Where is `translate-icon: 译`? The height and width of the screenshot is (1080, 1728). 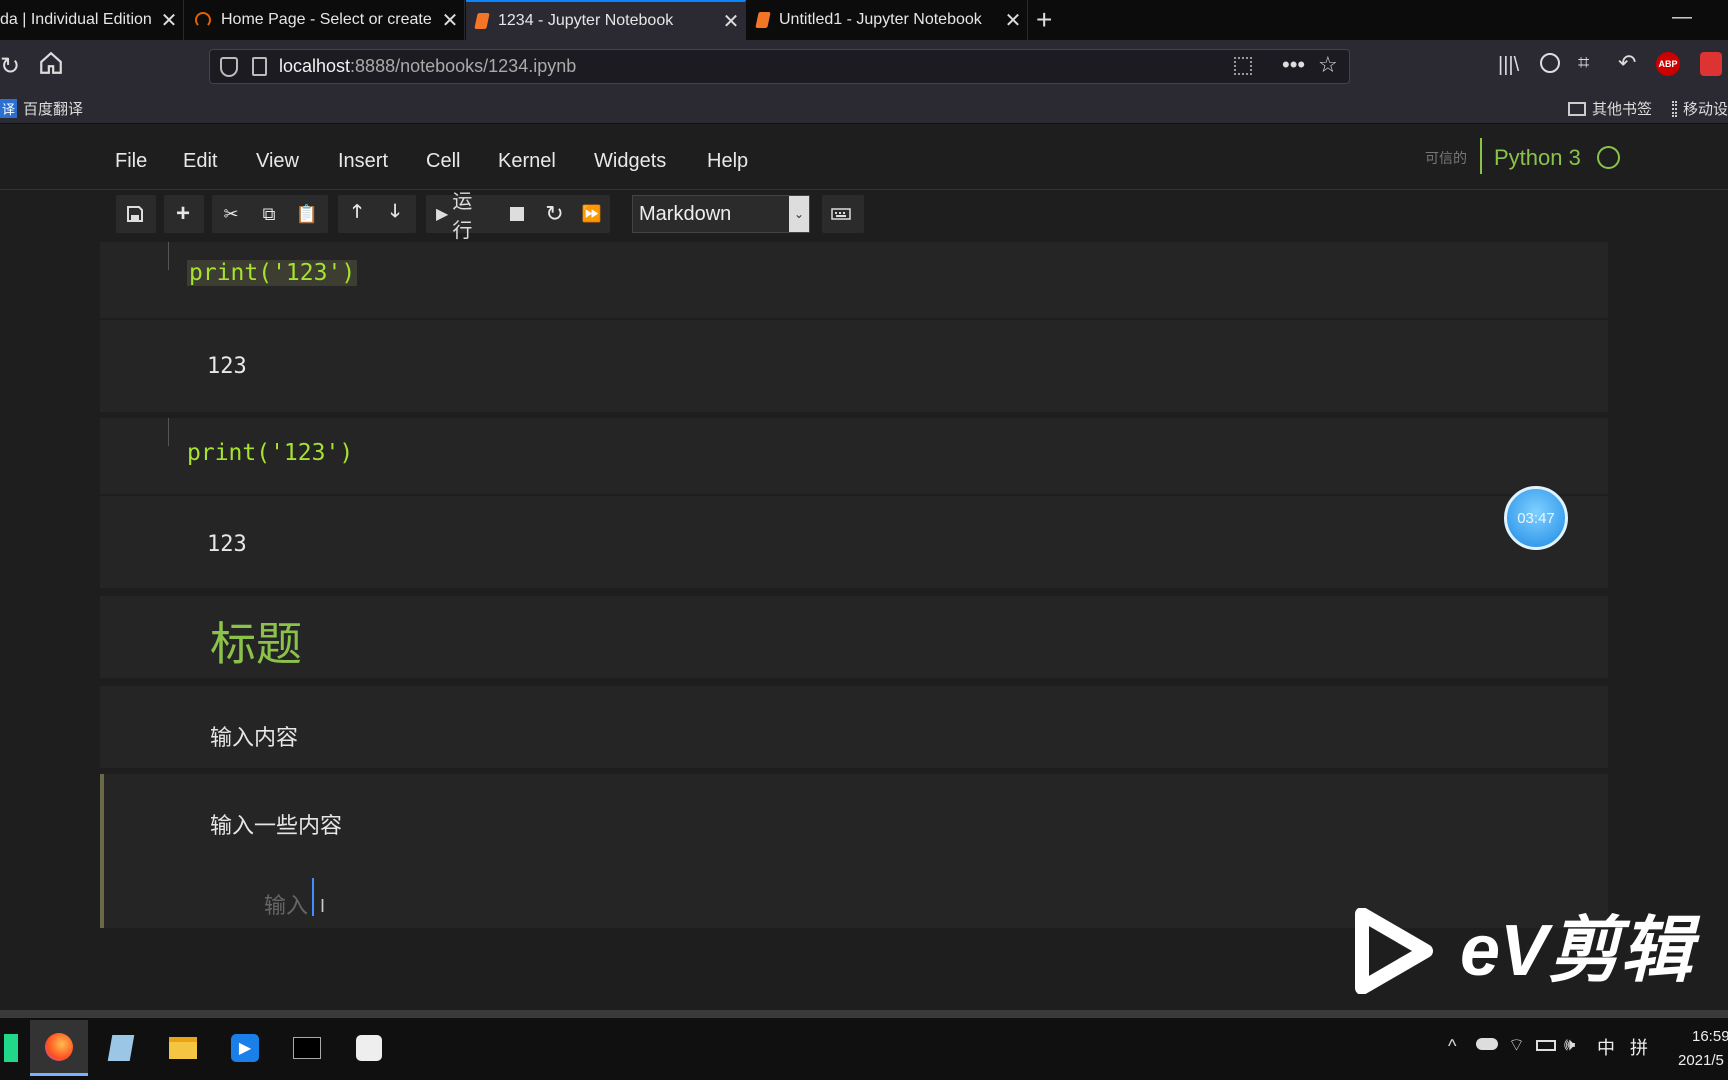
translate-icon: 译 is located at coordinates (9, 108).